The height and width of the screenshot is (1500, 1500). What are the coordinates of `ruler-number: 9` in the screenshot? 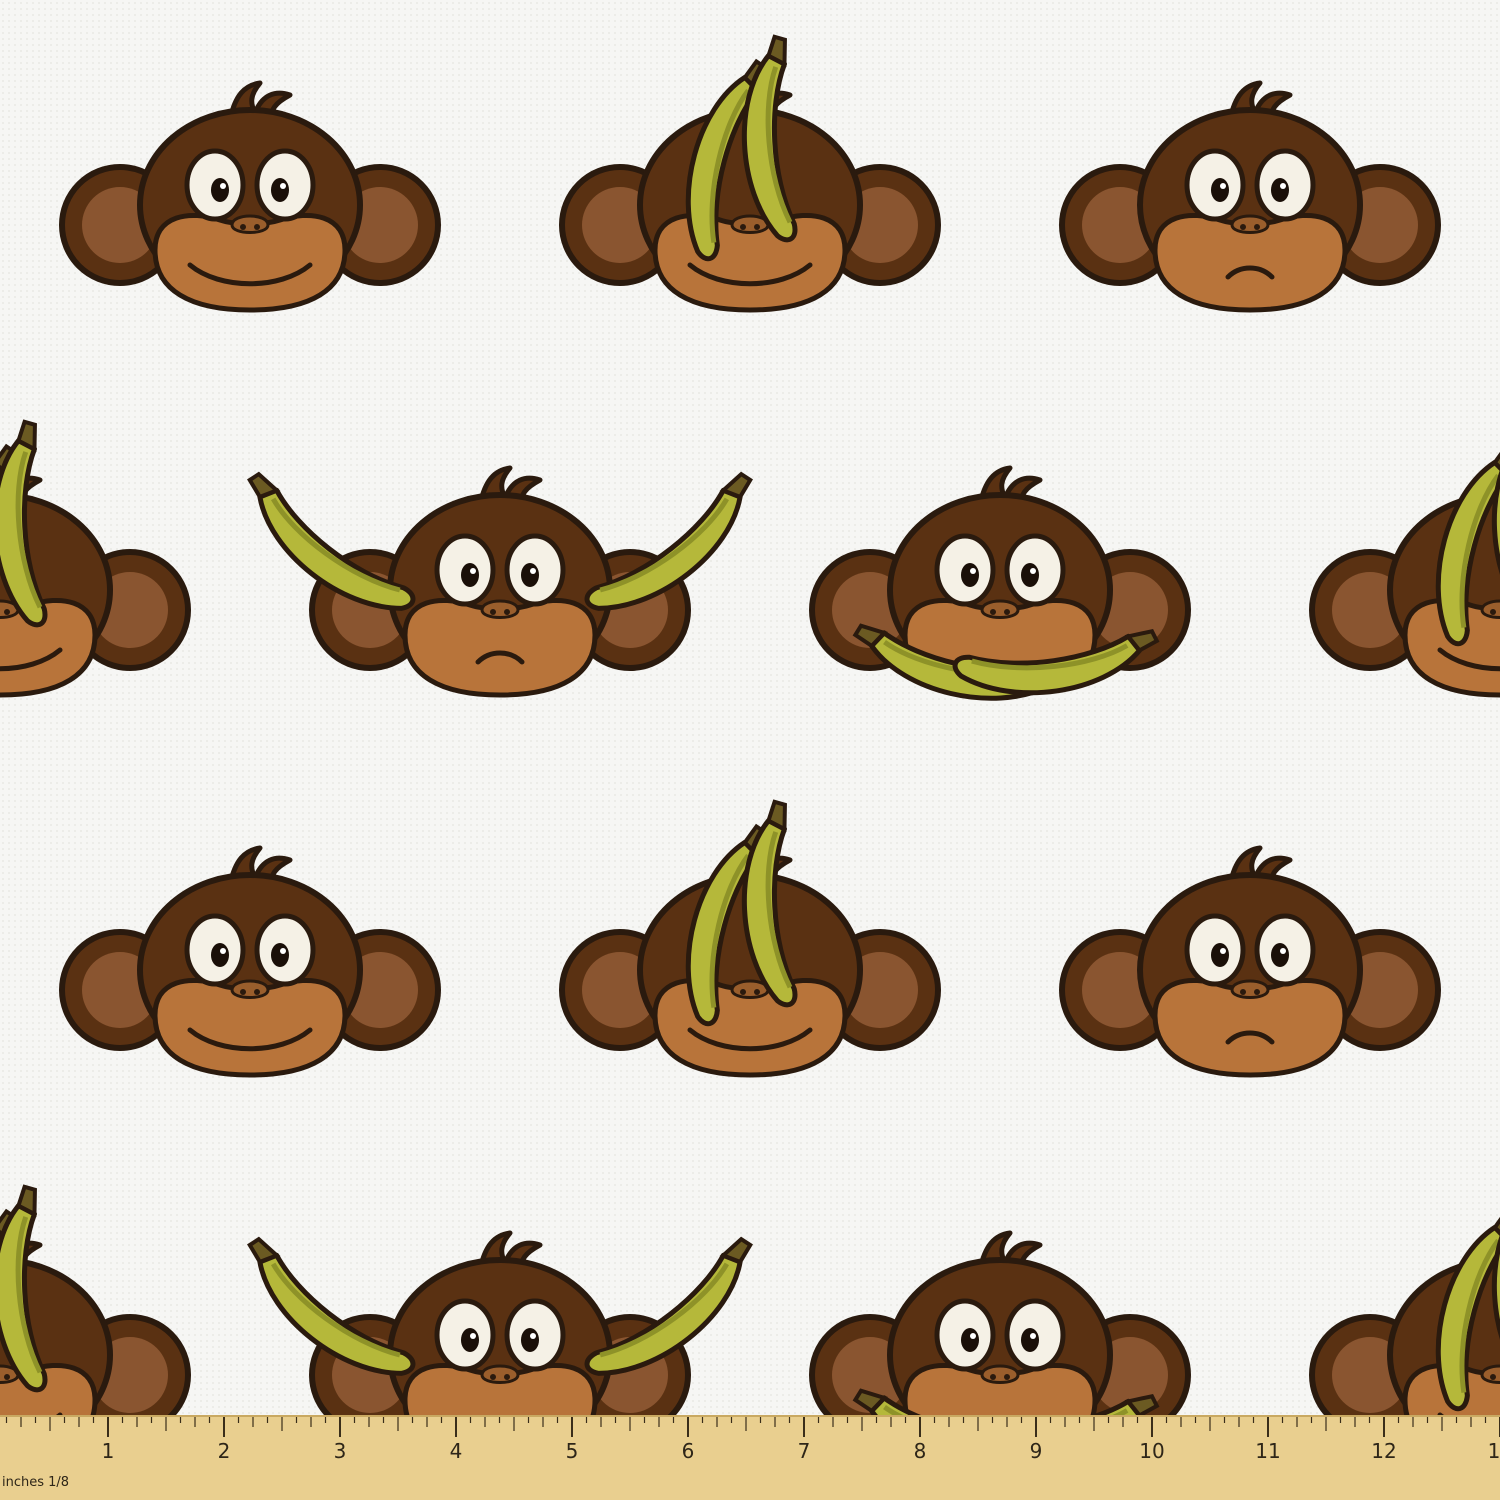 It's located at (1036, 1451).